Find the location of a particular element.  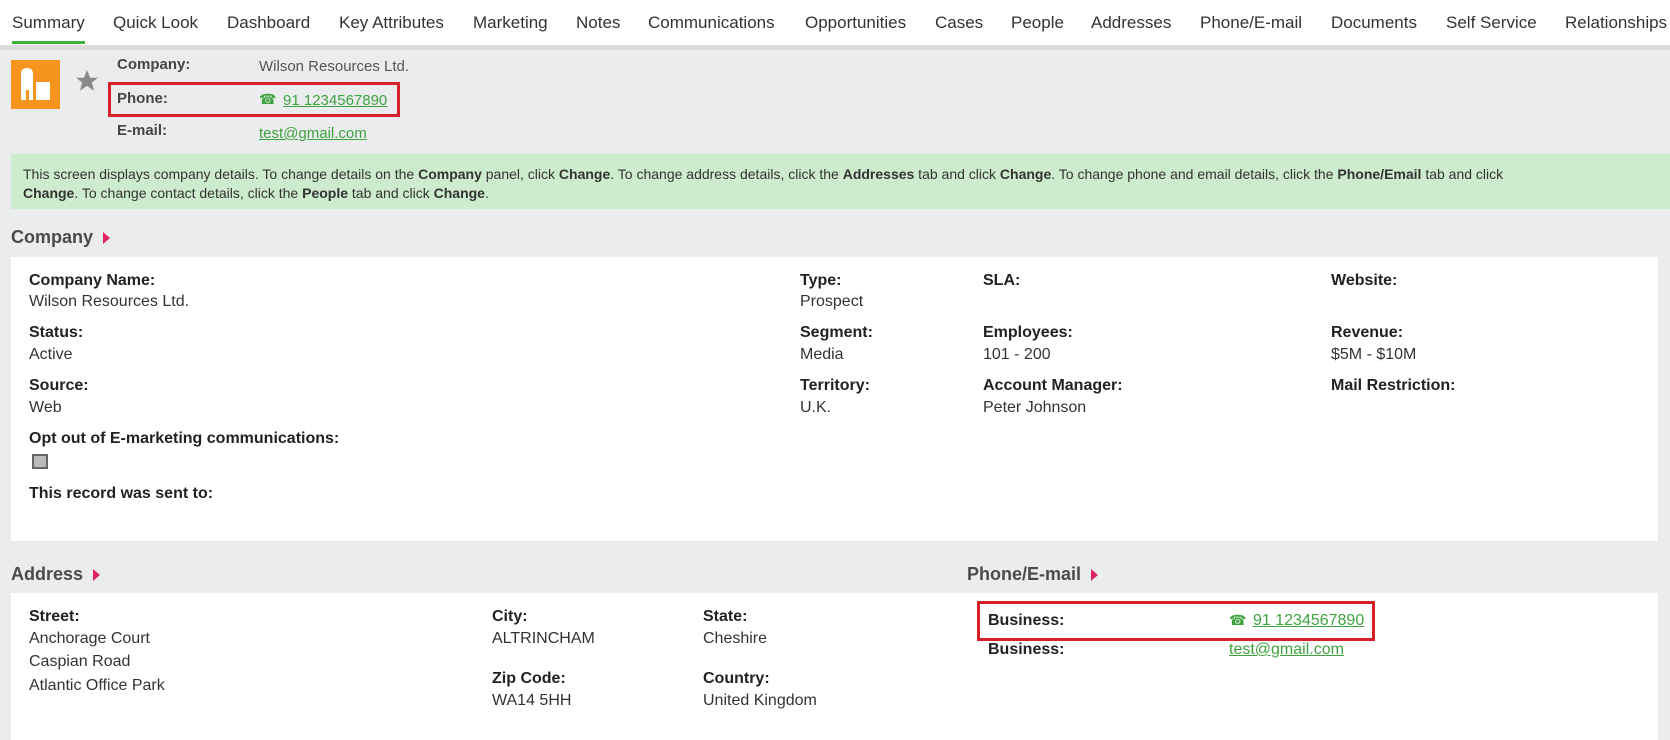

business-email-link: test@gmail.com is located at coordinates (1286, 650).